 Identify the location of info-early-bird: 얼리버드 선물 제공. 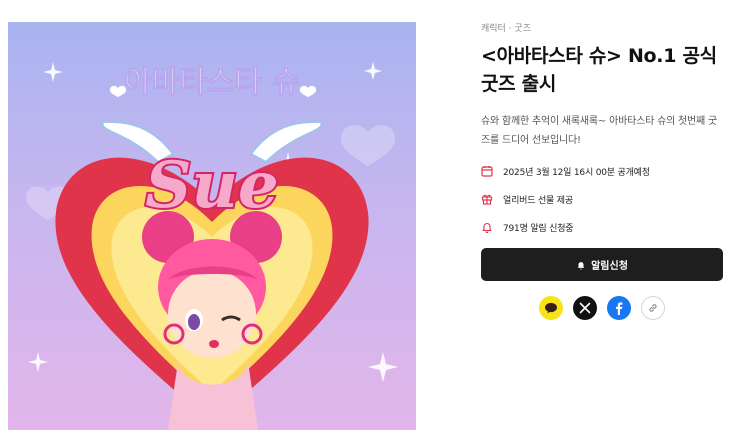
(602, 199).